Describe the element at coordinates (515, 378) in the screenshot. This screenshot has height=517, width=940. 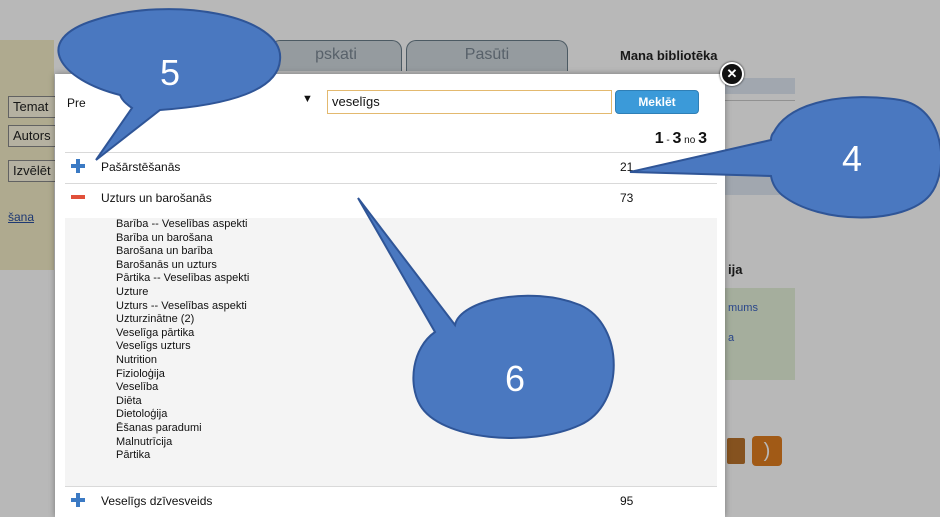
I see `callout-6-label: 6` at that location.